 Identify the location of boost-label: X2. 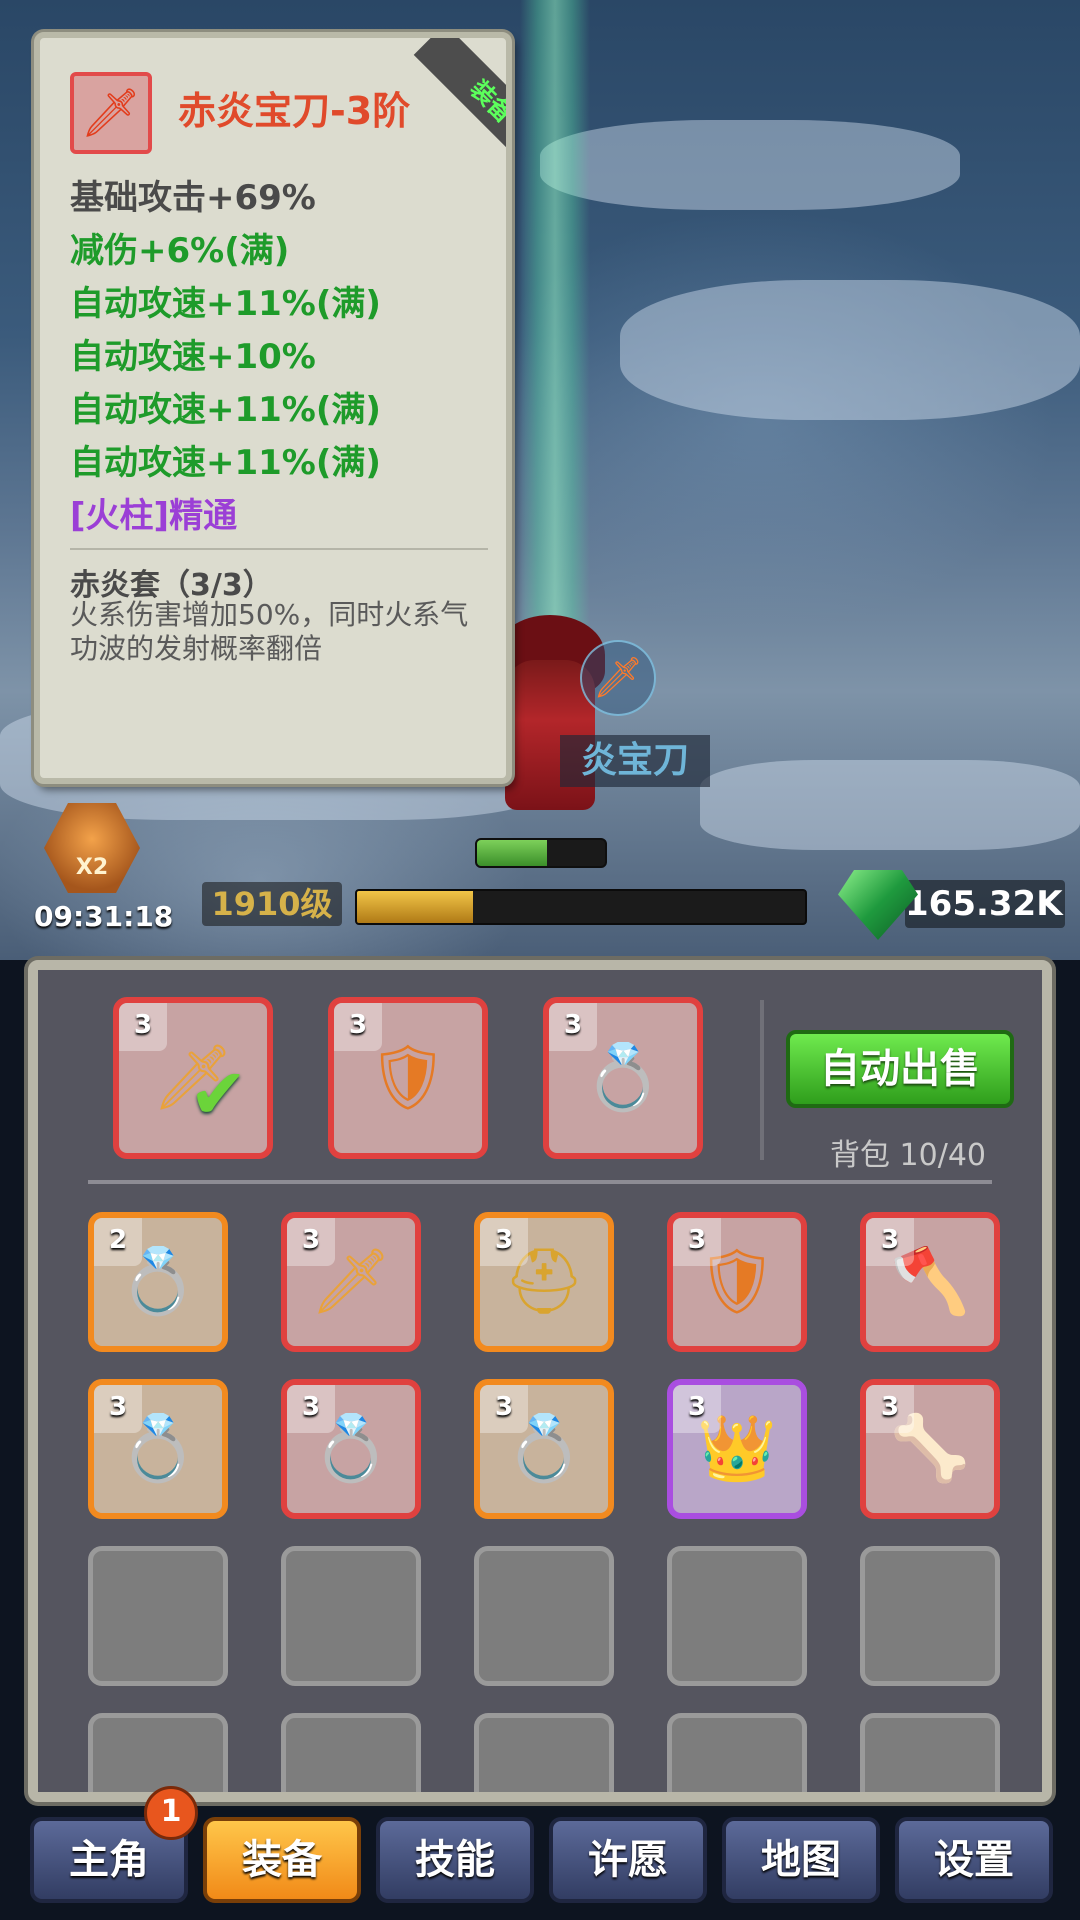
(92, 867).